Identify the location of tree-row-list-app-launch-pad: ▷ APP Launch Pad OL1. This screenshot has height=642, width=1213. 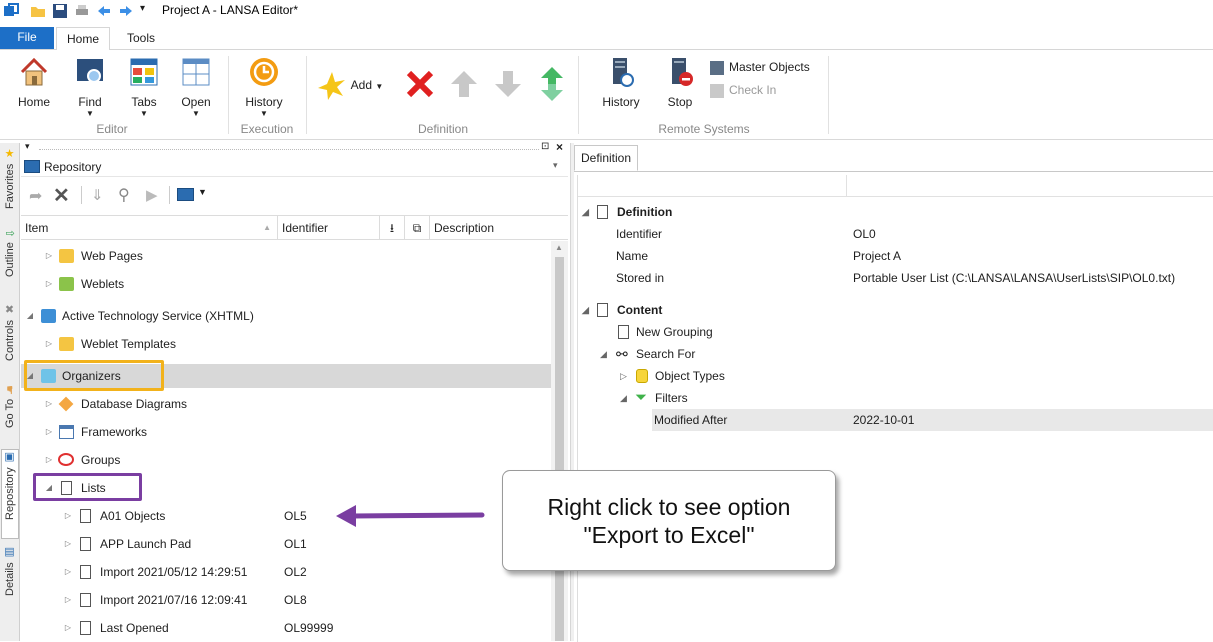
(286, 544).